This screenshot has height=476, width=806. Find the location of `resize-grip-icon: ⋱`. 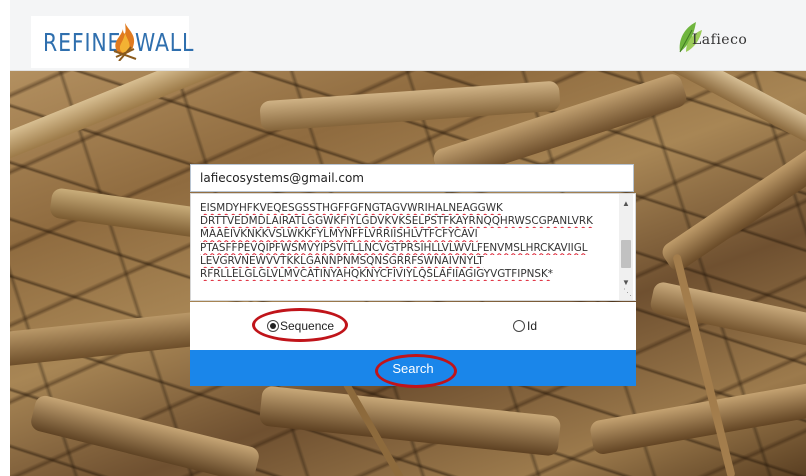

resize-grip-icon: ⋱ is located at coordinates (627, 292).